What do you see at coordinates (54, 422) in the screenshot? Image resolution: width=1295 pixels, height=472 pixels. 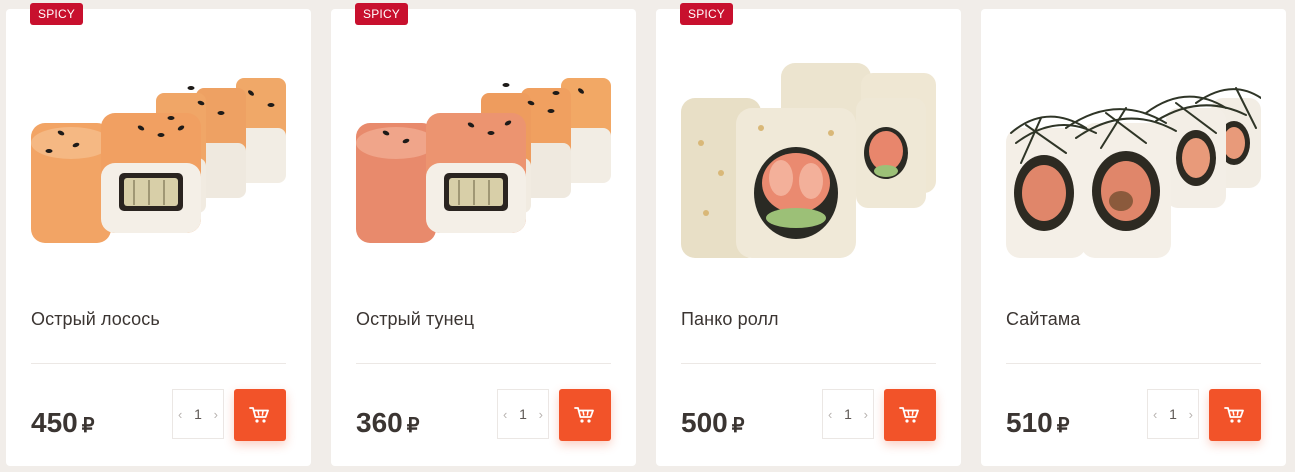 I see `price-value: 450` at bounding box center [54, 422].